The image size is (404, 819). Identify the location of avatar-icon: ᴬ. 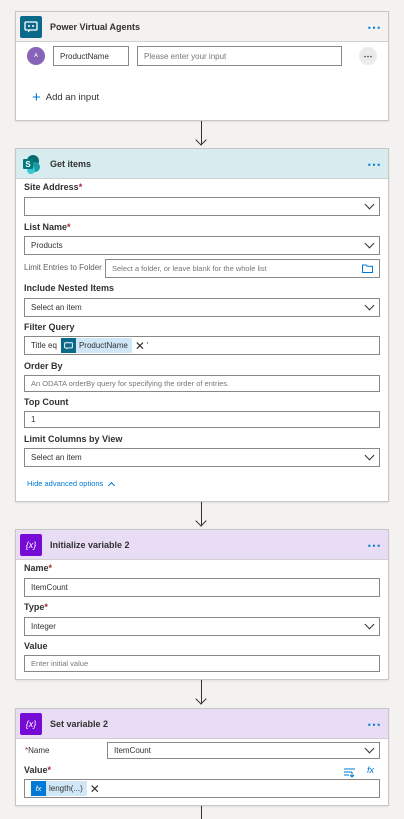
(36, 56).